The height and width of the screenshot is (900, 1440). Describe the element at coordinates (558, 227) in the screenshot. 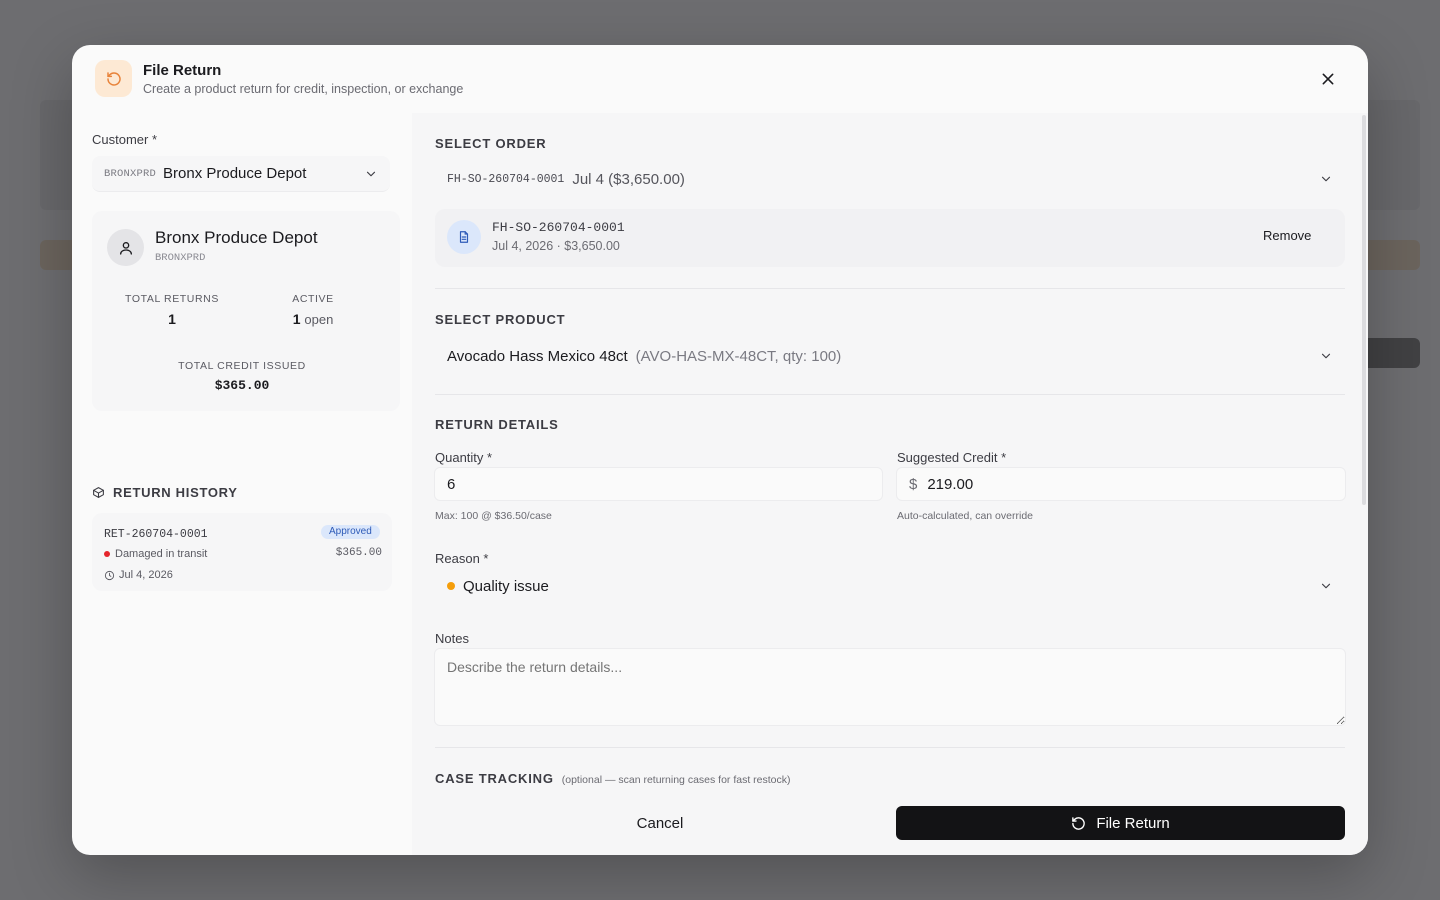

I see `order-card-code: FH-SO-260704-0001` at that location.